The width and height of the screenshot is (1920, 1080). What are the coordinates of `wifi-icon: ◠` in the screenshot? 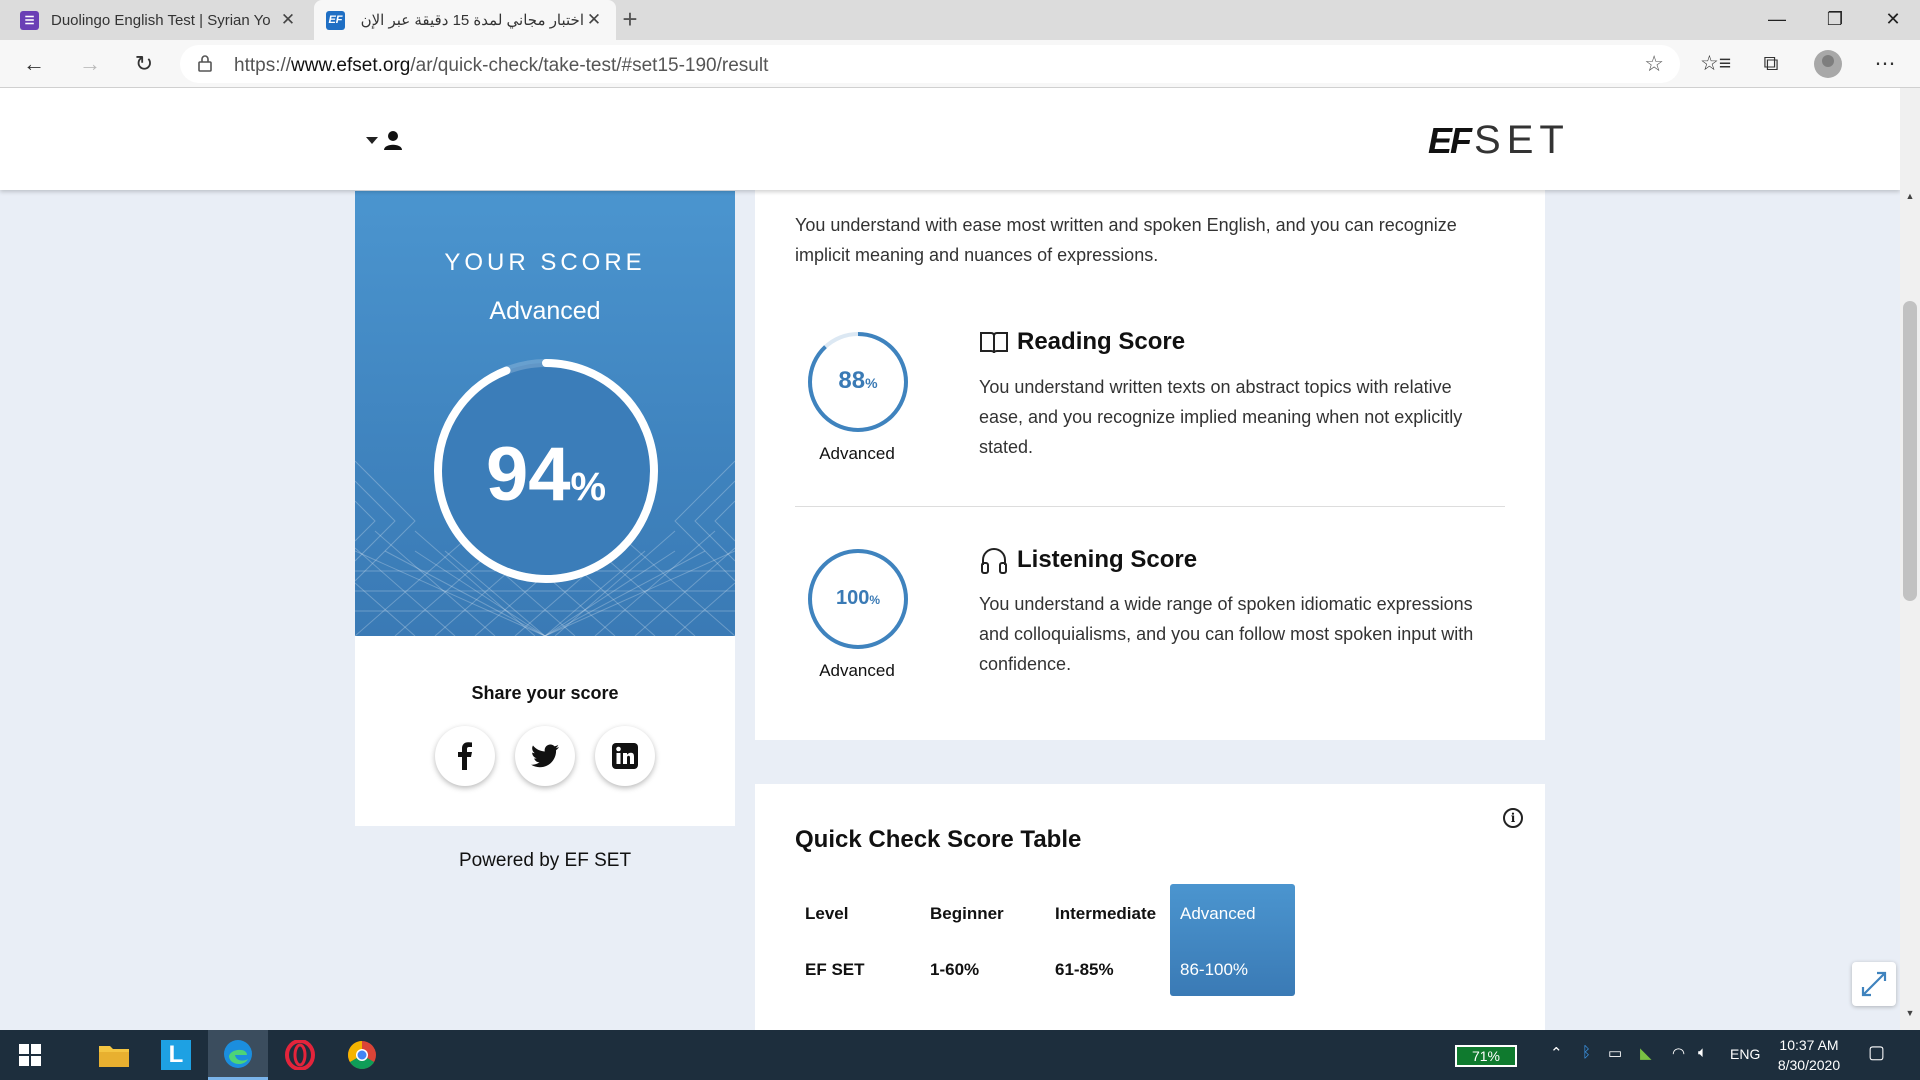 It's located at (1678, 1053).